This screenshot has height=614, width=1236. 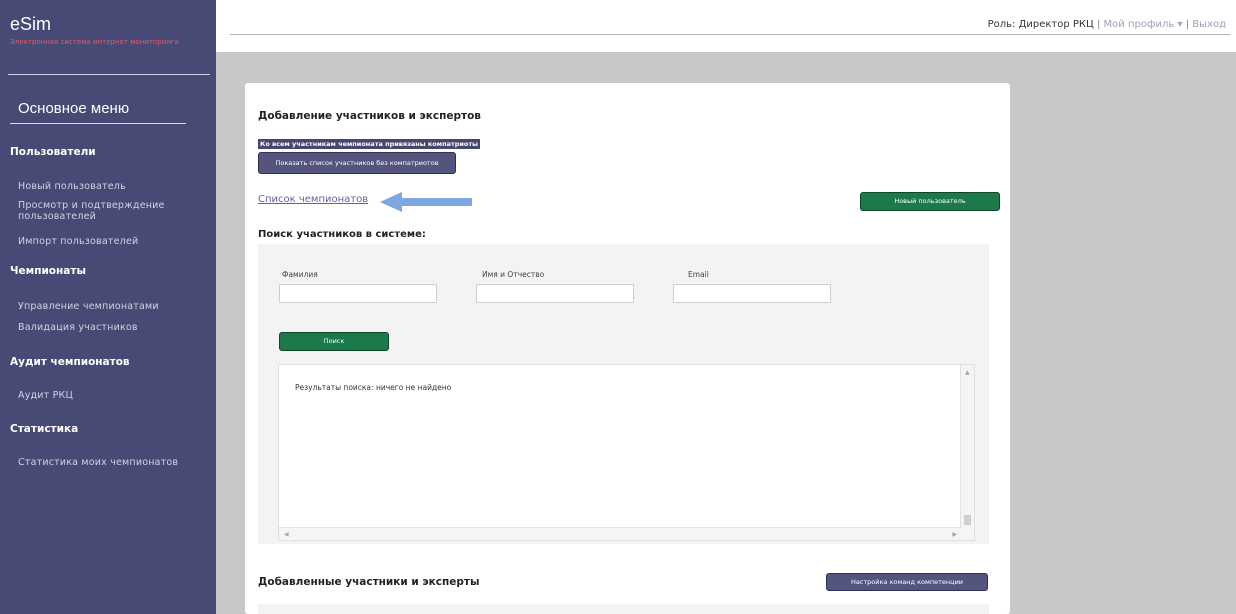 What do you see at coordinates (967, 452) in the screenshot?
I see `vertical-scrollbar: ▲` at bounding box center [967, 452].